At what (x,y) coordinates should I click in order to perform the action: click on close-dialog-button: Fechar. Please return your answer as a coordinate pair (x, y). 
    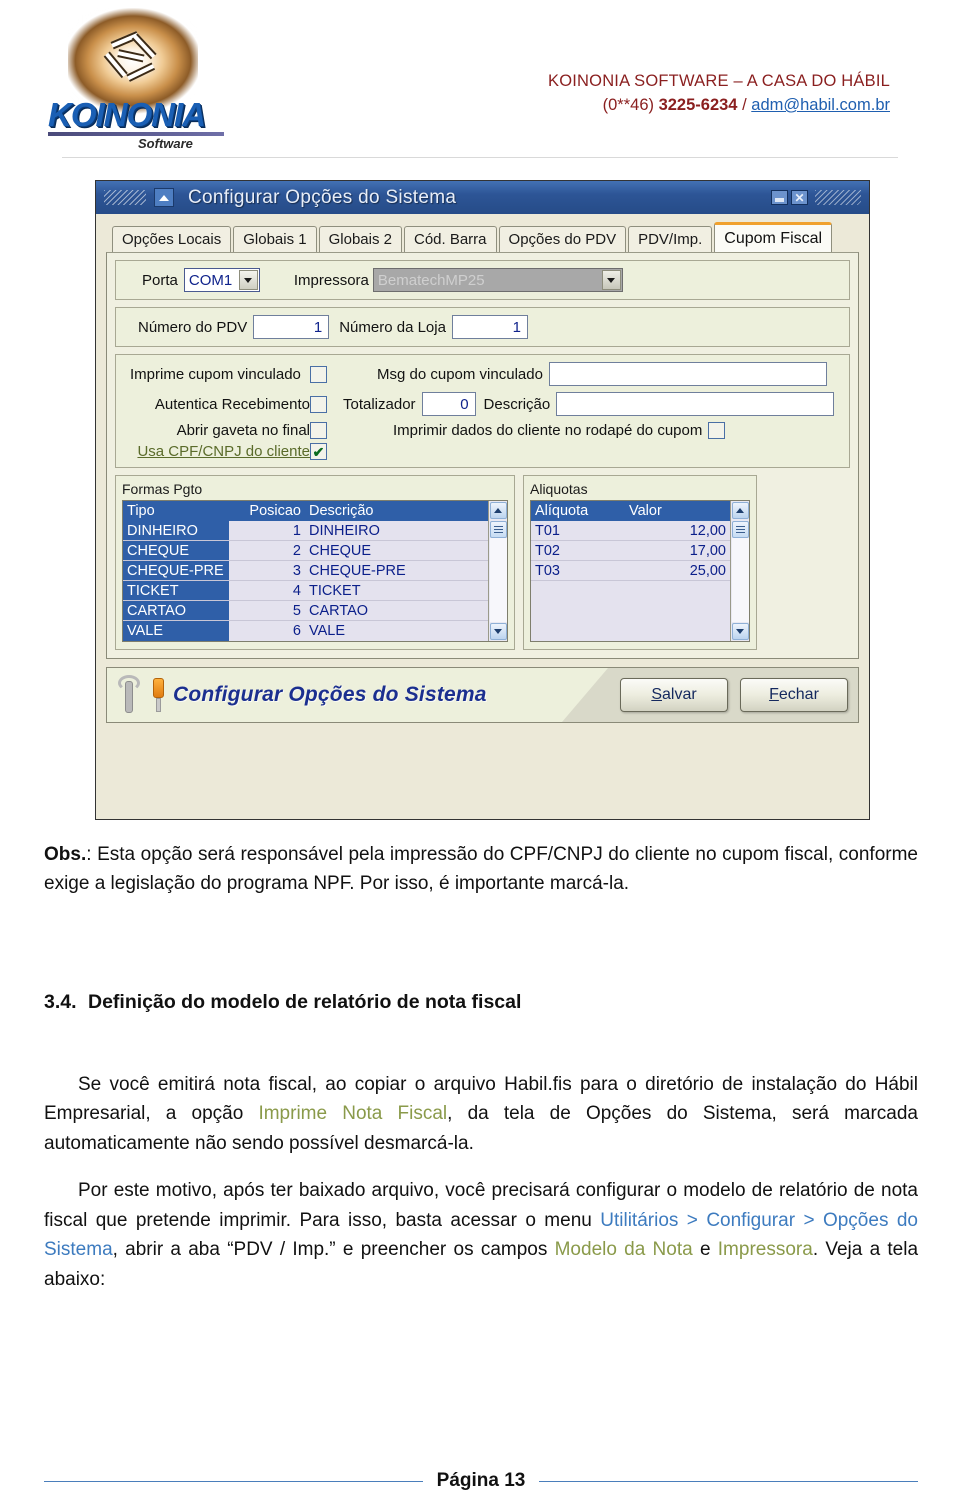
    Looking at the image, I should click on (794, 695).